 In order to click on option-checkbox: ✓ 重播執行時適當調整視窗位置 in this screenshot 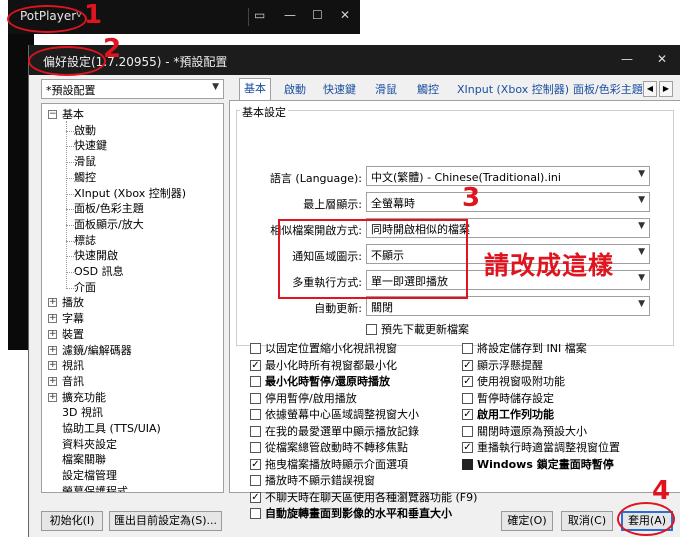, I will do `click(541, 448)`.